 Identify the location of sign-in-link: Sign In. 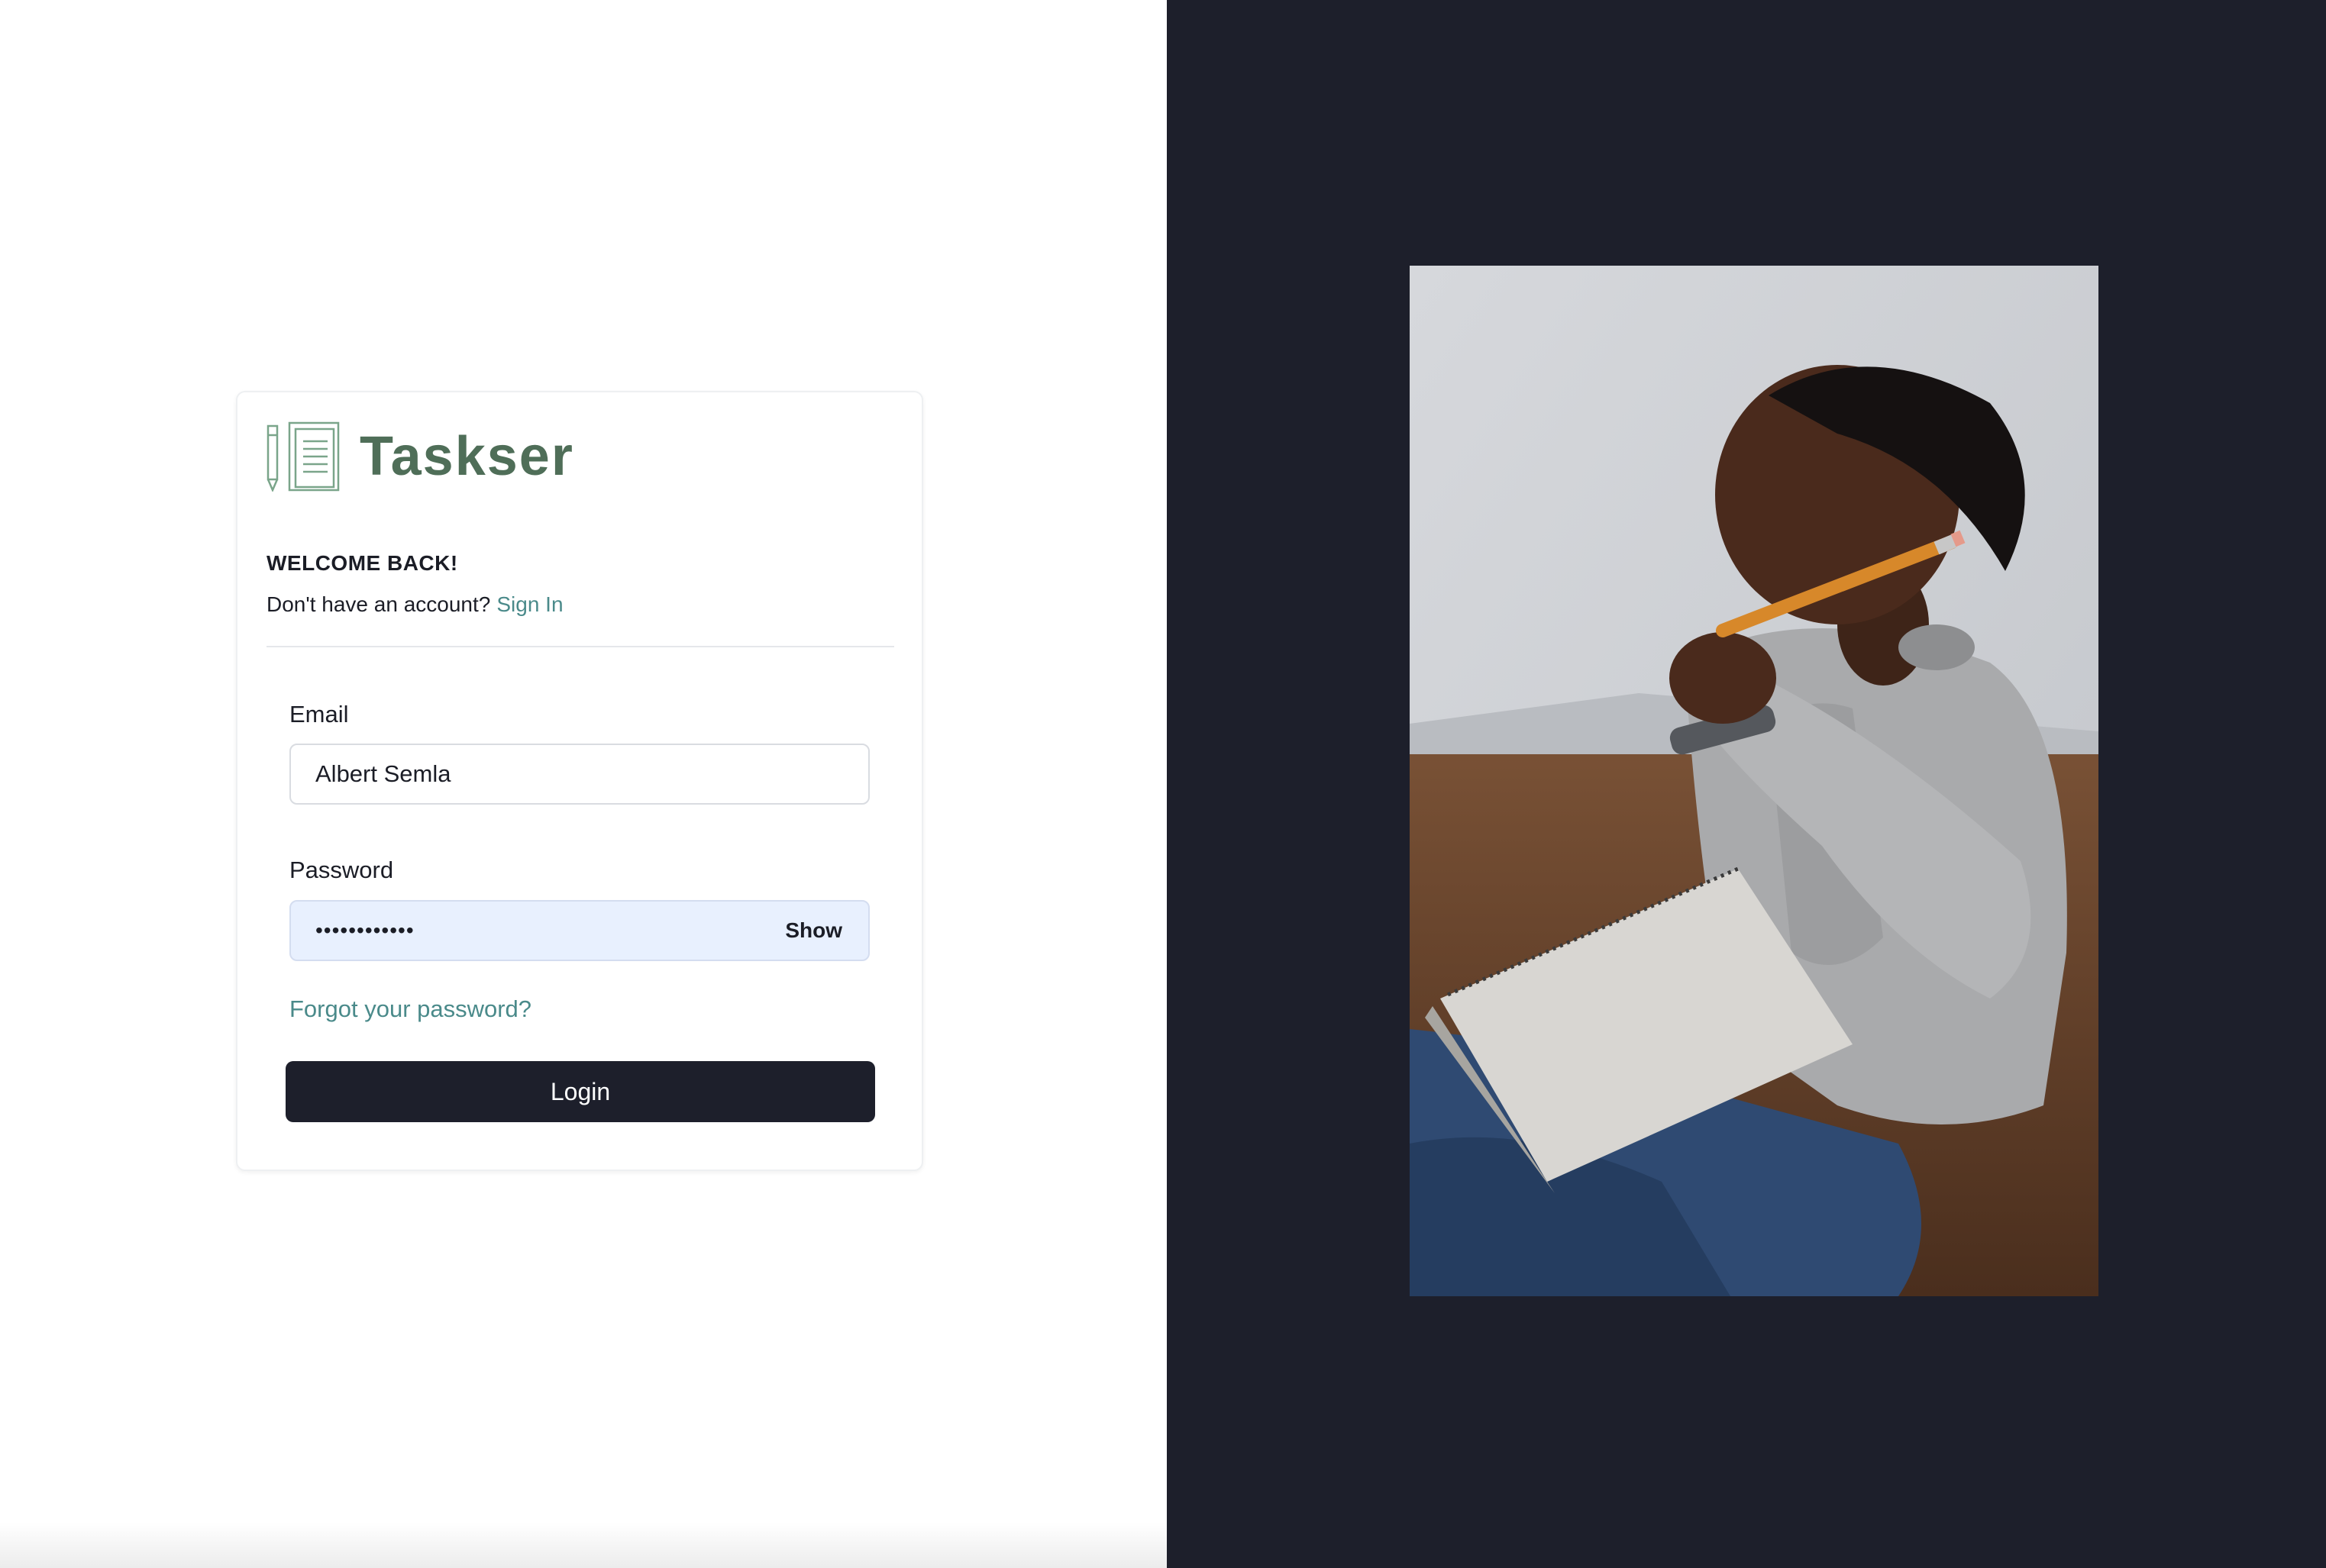
(529, 604).